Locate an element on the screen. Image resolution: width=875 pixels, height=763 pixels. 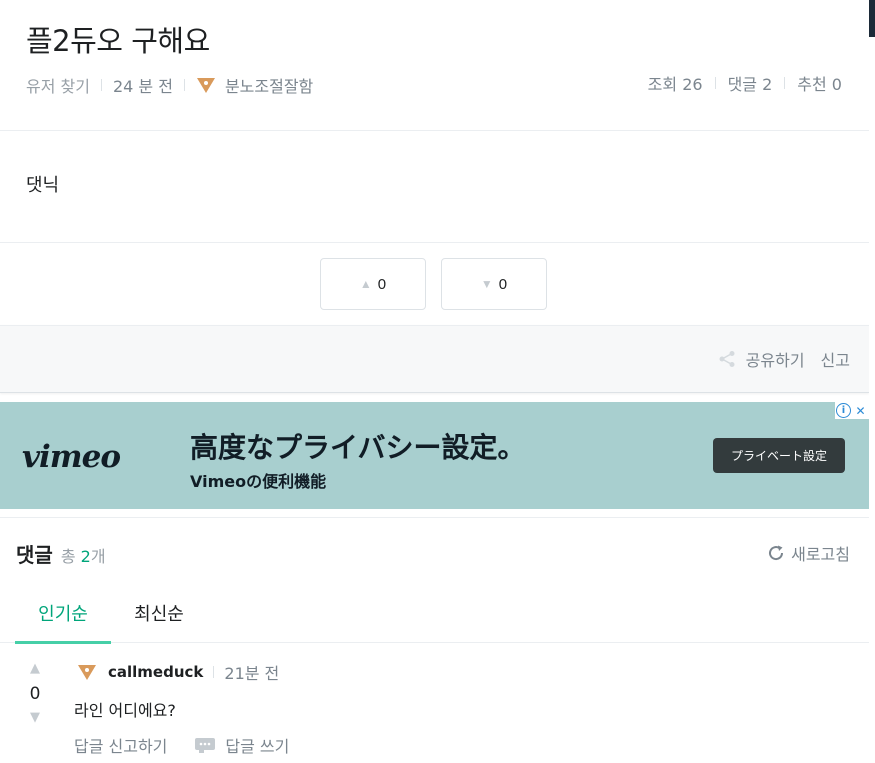
share-button: 공유하기 is located at coordinates (775, 359).